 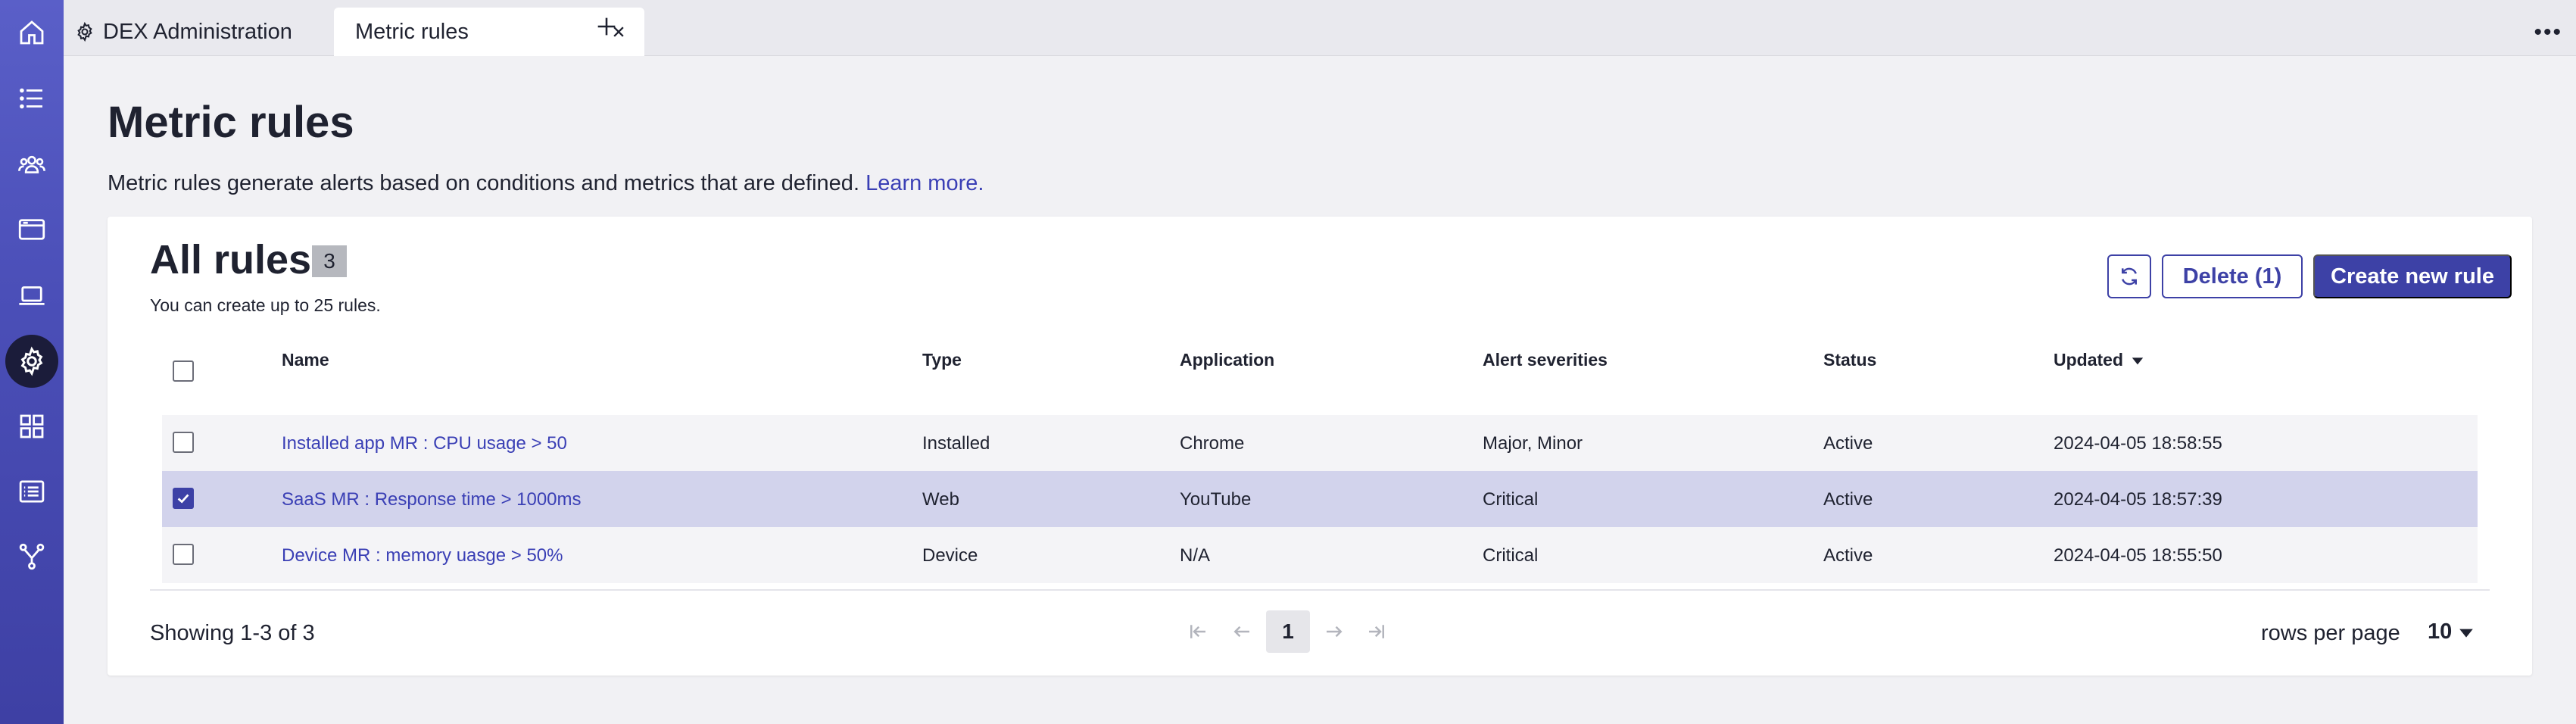 What do you see at coordinates (1849, 360) in the screenshot?
I see `column-header-status: Status` at bounding box center [1849, 360].